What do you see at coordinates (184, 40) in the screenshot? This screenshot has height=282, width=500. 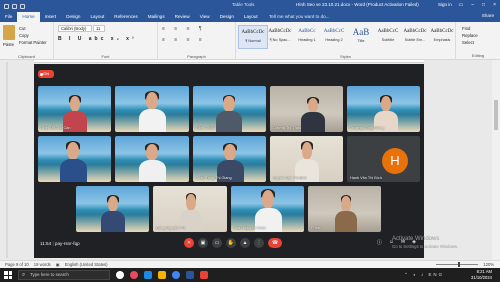 I see `align-buttons: ≡ ≡ ≡ ≡` at bounding box center [184, 40].